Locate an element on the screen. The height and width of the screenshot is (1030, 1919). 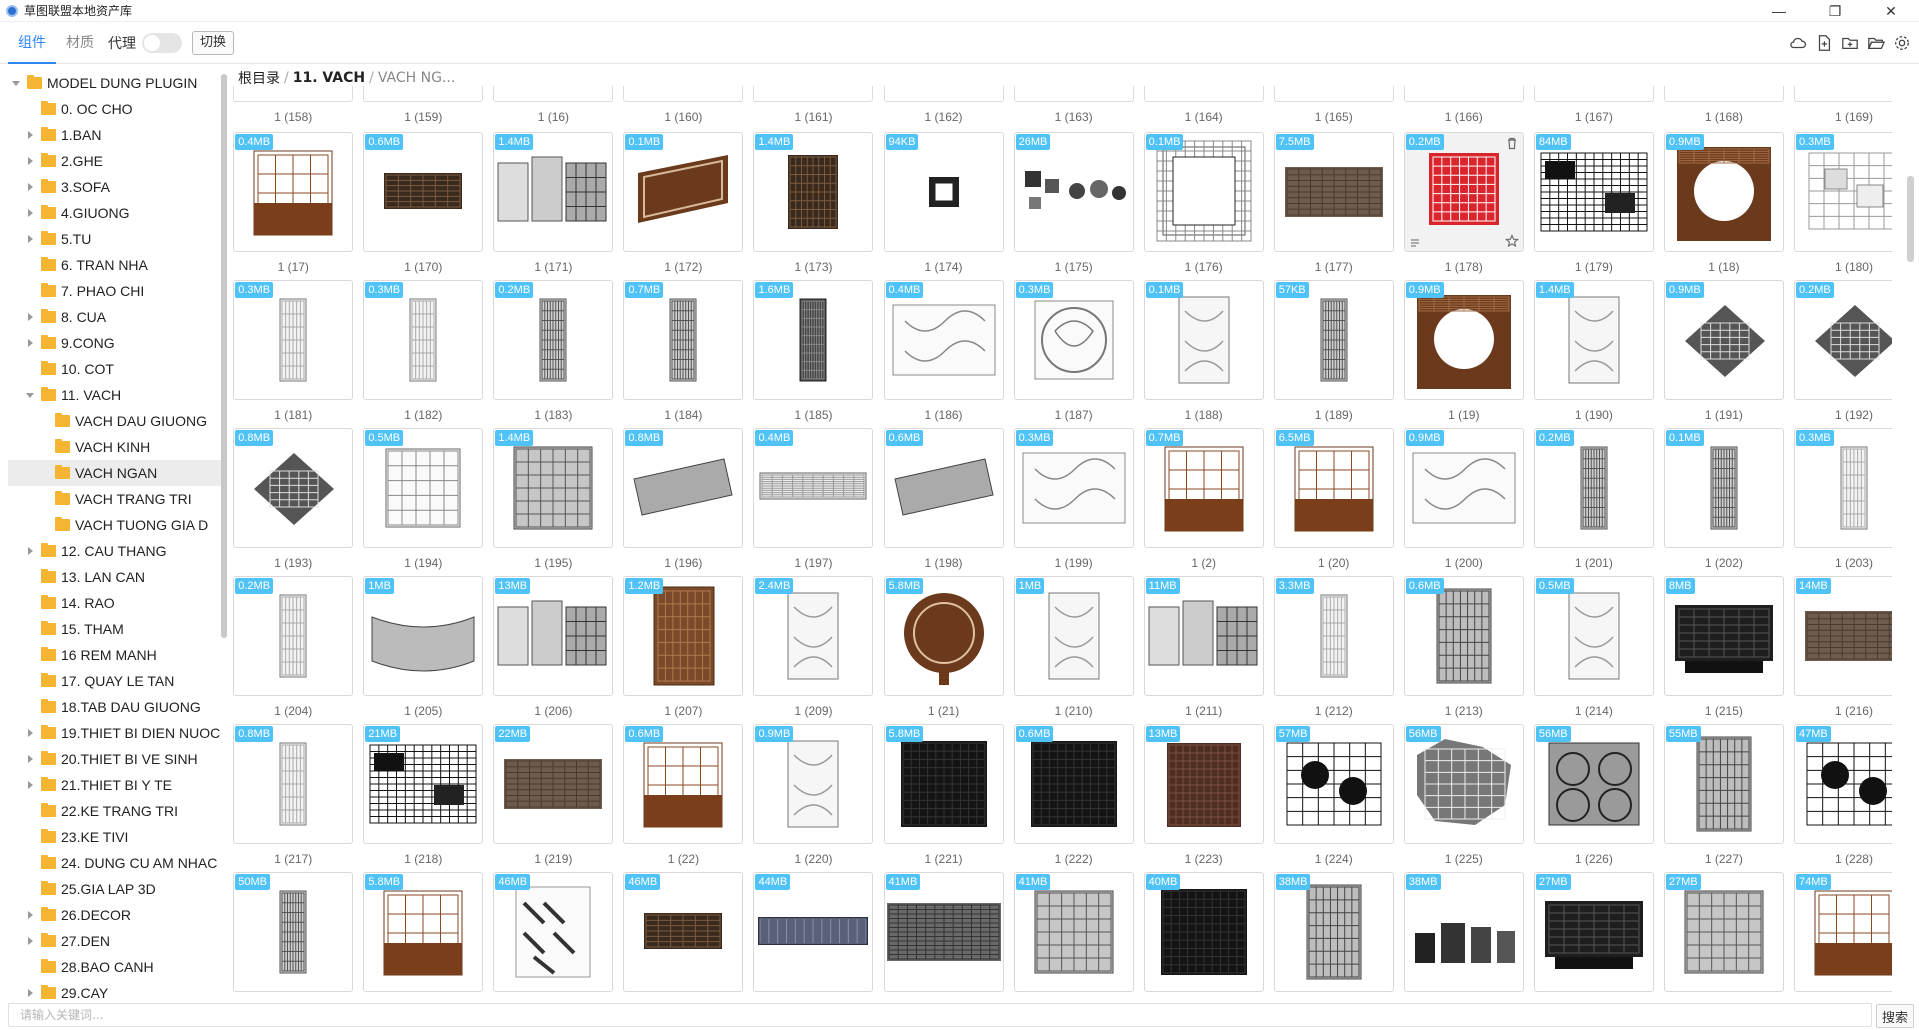
tree-item: 19.THIET BI DIEN NUOC is located at coordinates (115, 733).